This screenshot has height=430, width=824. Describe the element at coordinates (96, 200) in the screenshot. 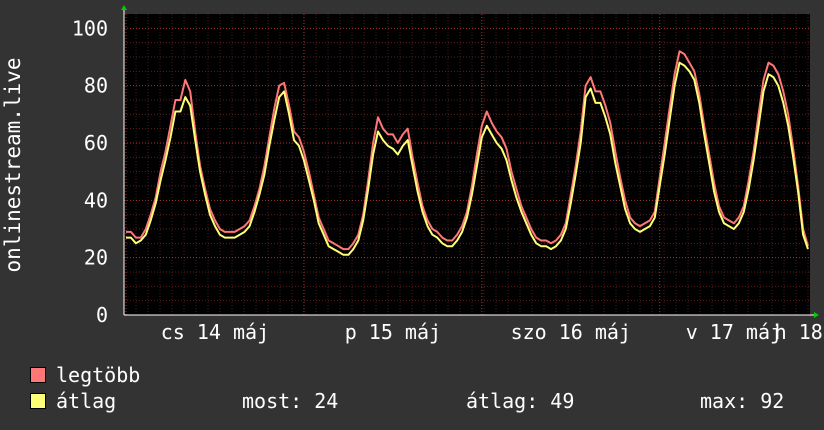

I see `y-tick-label: 40` at that location.